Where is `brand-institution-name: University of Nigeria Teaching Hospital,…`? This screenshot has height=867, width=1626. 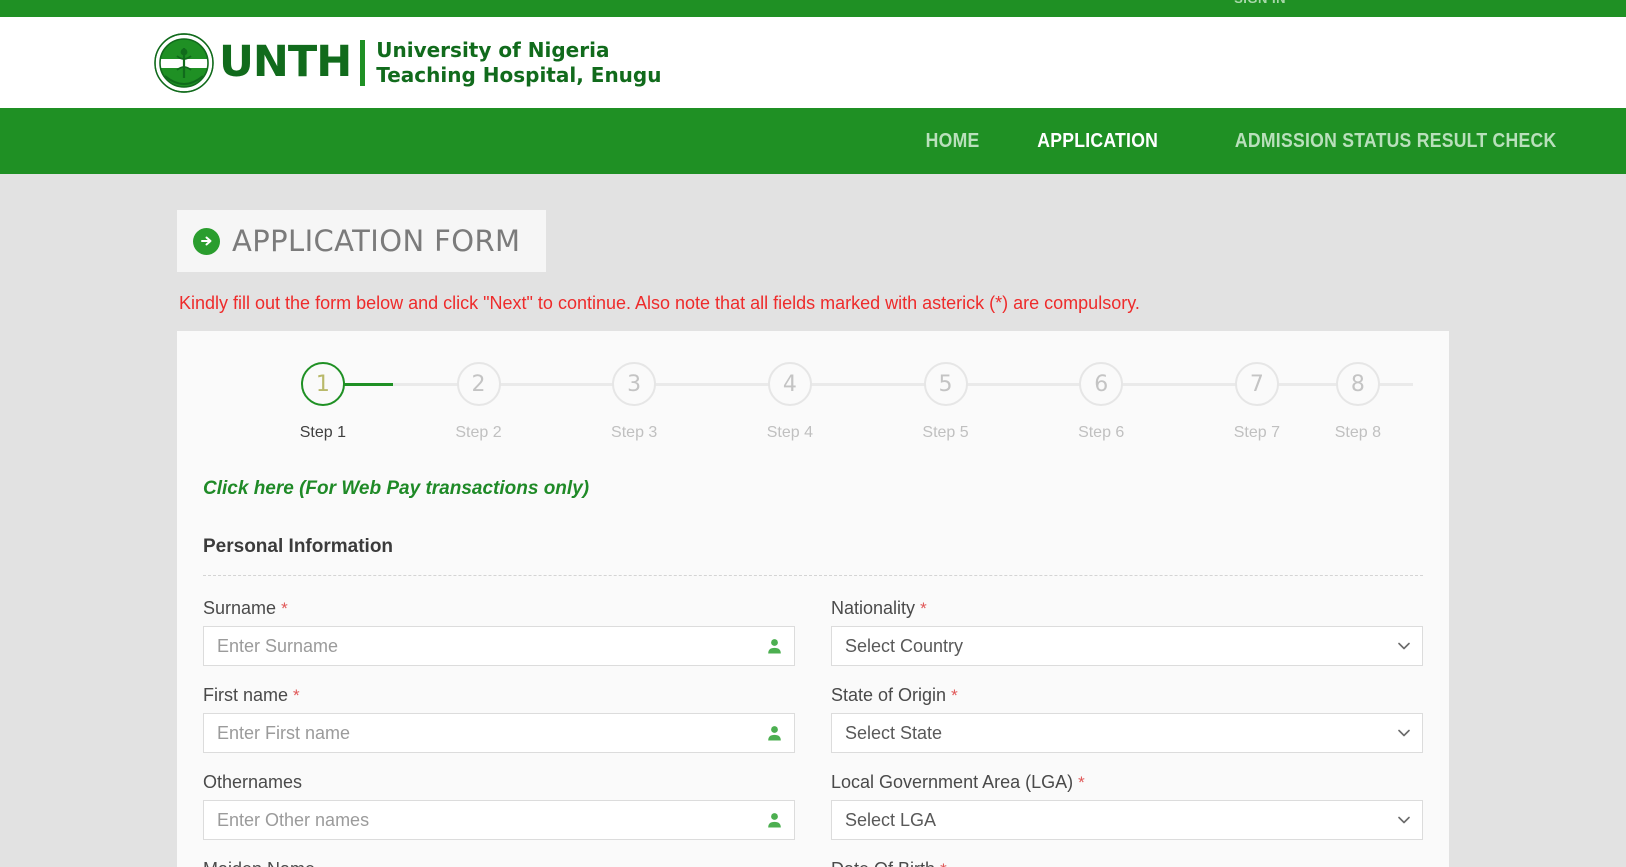
brand-institution-name: University of Nigeria Teaching Hospital,… is located at coordinates (518, 62).